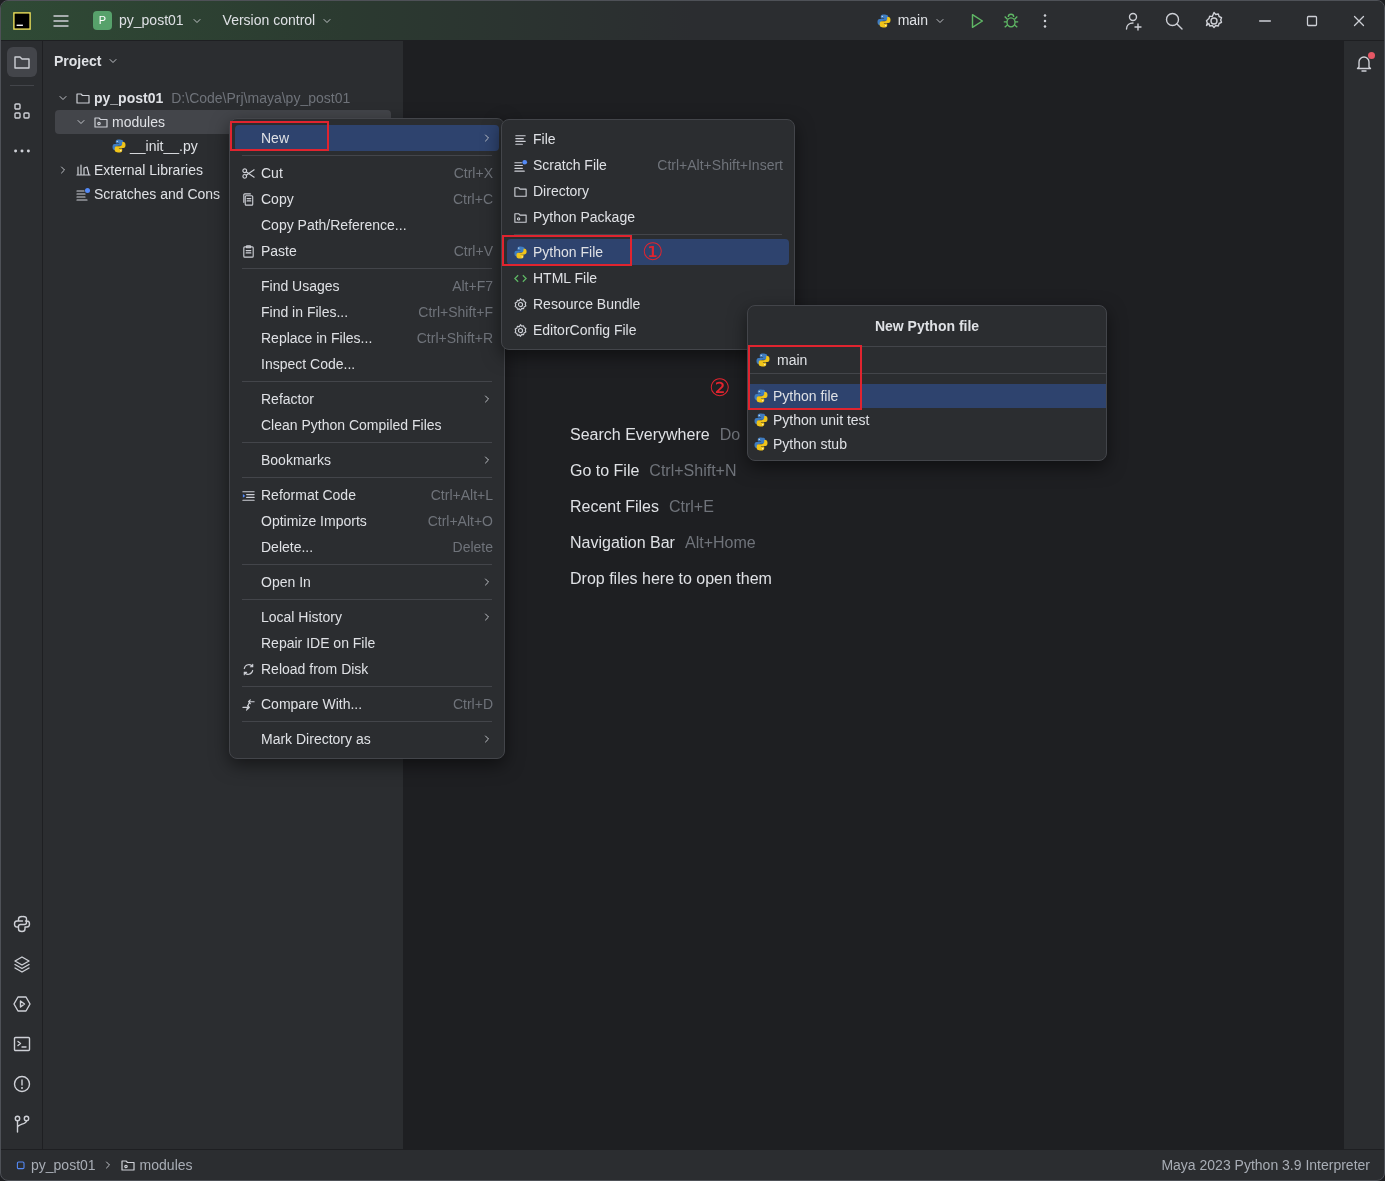 The width and height of the screenshot is (1385, 1181). What do you see at coordinates (248, 704) in the screenshot?
I see `compare-arrows-icon` at bounding box center [248, 704].